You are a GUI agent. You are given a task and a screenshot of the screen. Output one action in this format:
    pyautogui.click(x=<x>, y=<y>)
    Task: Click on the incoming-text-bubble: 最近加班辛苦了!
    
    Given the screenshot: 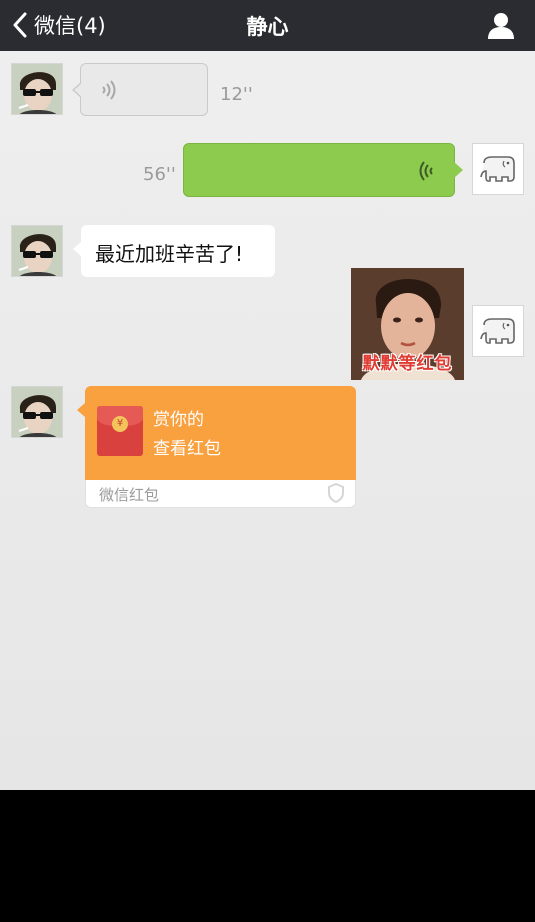 What is the action you would take?
    pyautogui.click(x=174, y=251)
    